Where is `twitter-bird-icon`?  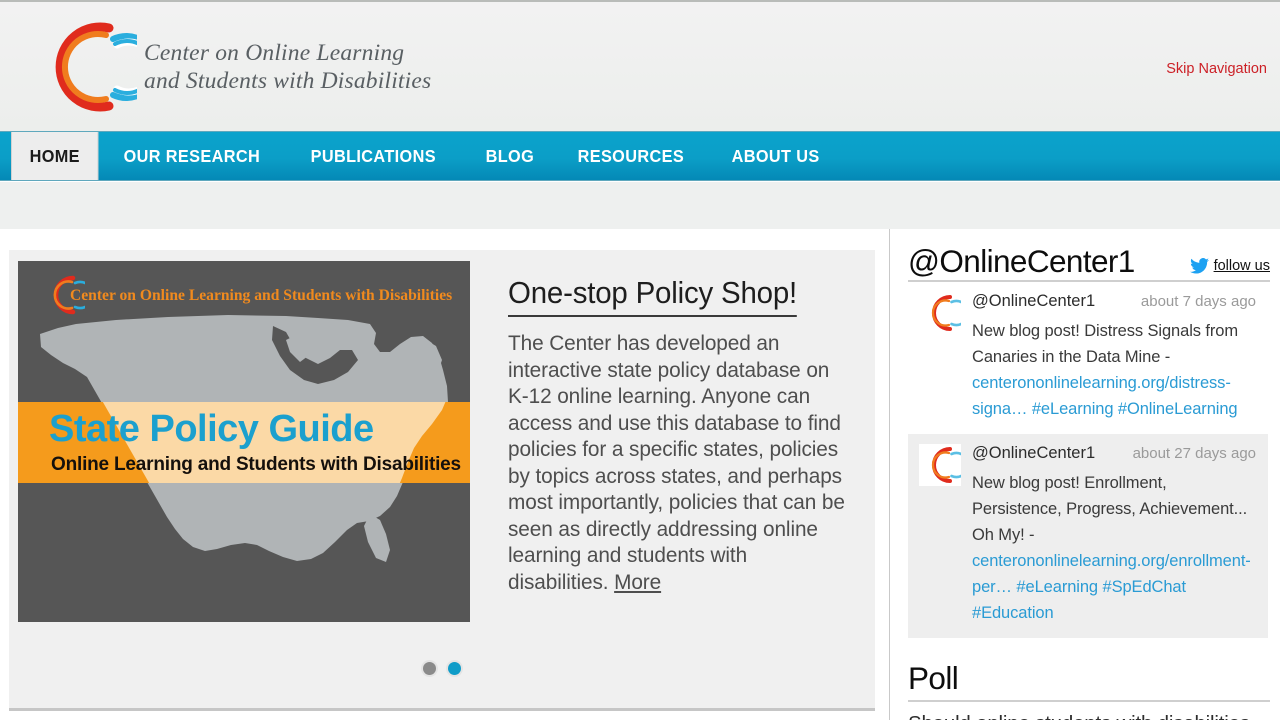
twitter-bird-icon is located at coordinates (1199, 266).